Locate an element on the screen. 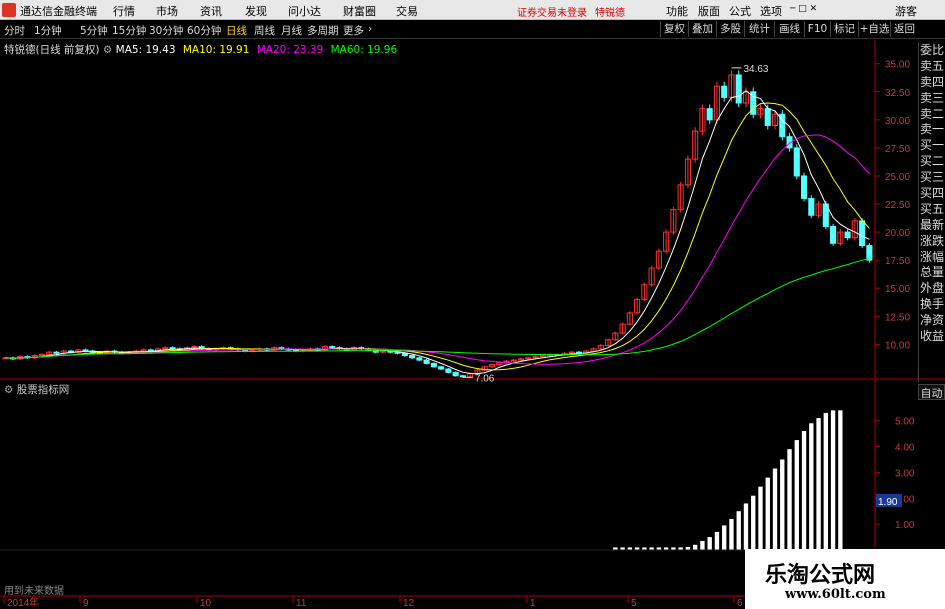 The image size is (945, 609). period-multi: 多周期 is located at coordinates (323, 30).